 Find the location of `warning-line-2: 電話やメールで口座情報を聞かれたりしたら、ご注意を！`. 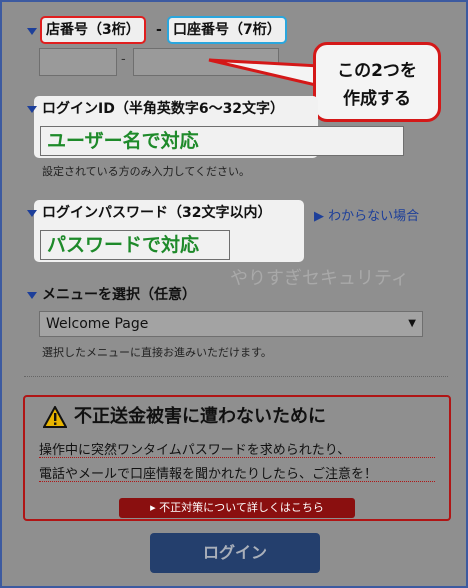

warning-line-2: 電話やメールで口座情報を聞かれたりしたら、ご注意を！ is located at coordinates (208, 474).